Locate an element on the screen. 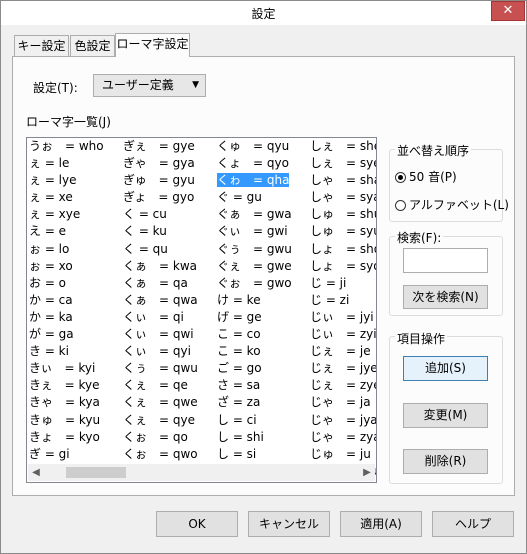 The height and width of the screenshot is (554, 527). list-item: ぎょ = gyo is located at coordinates (169, 197).